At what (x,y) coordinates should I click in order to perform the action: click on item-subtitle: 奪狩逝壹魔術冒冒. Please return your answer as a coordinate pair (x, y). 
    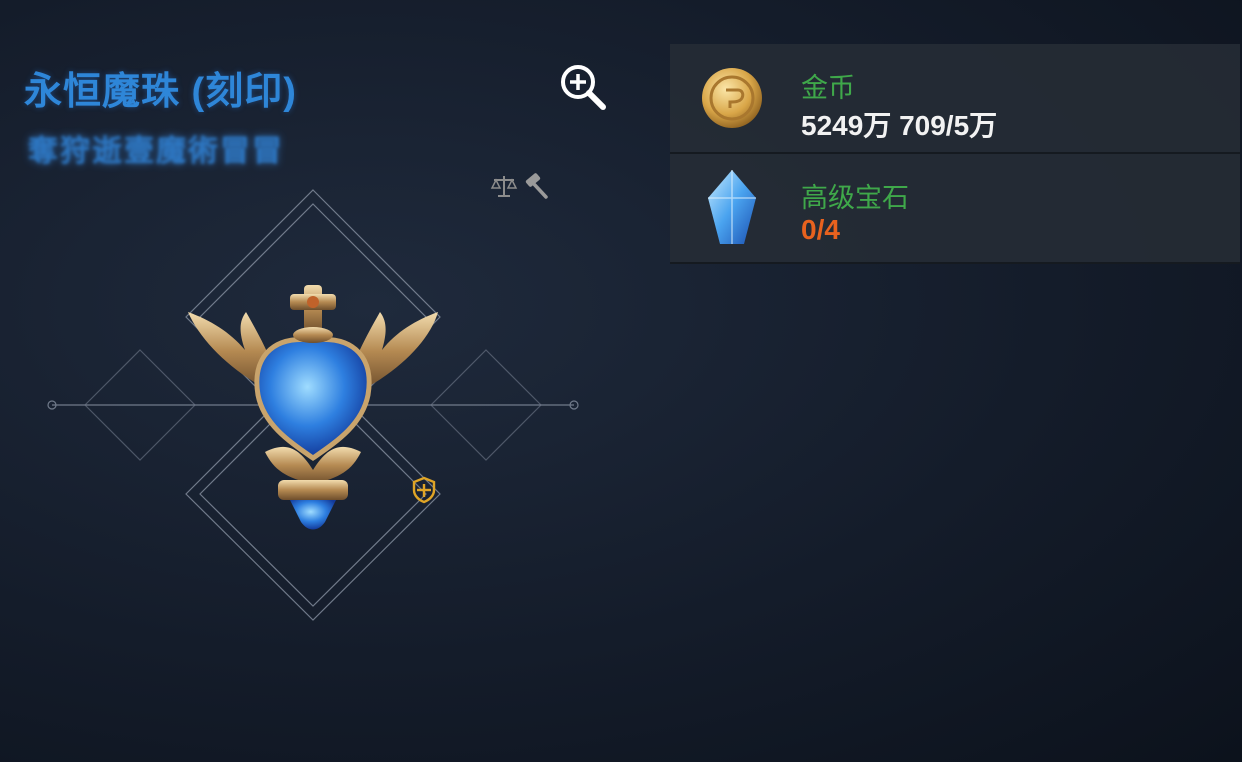
    Looking at the image, I should click on (156, 151).